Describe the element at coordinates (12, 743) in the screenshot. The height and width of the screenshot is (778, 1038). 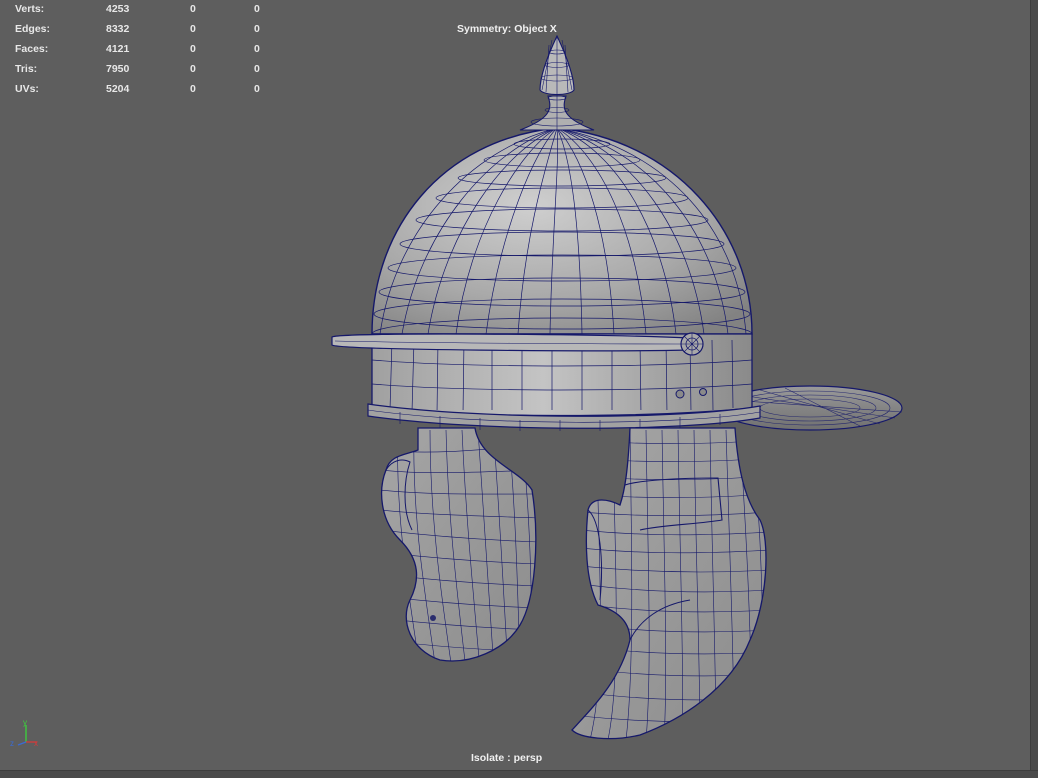
I see `axis-z-label: z` at that location.